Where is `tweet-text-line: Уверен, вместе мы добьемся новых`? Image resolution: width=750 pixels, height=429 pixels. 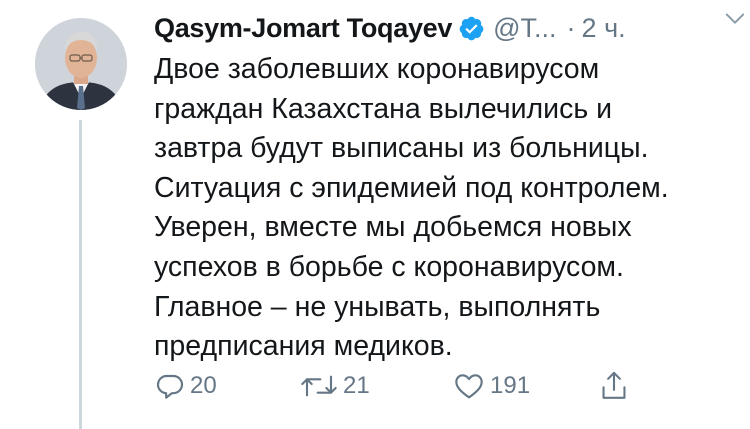
tweet-text-line: Уверен, вместе мы добьемся новых is located at coordinates (393, 227).